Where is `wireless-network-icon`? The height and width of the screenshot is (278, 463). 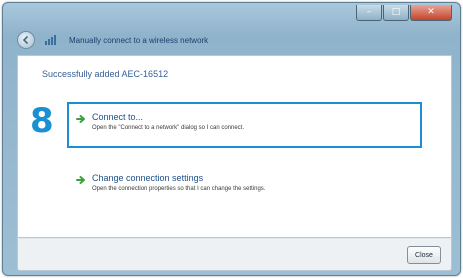
wireless-network-icon is located at coordinates (50, 40).